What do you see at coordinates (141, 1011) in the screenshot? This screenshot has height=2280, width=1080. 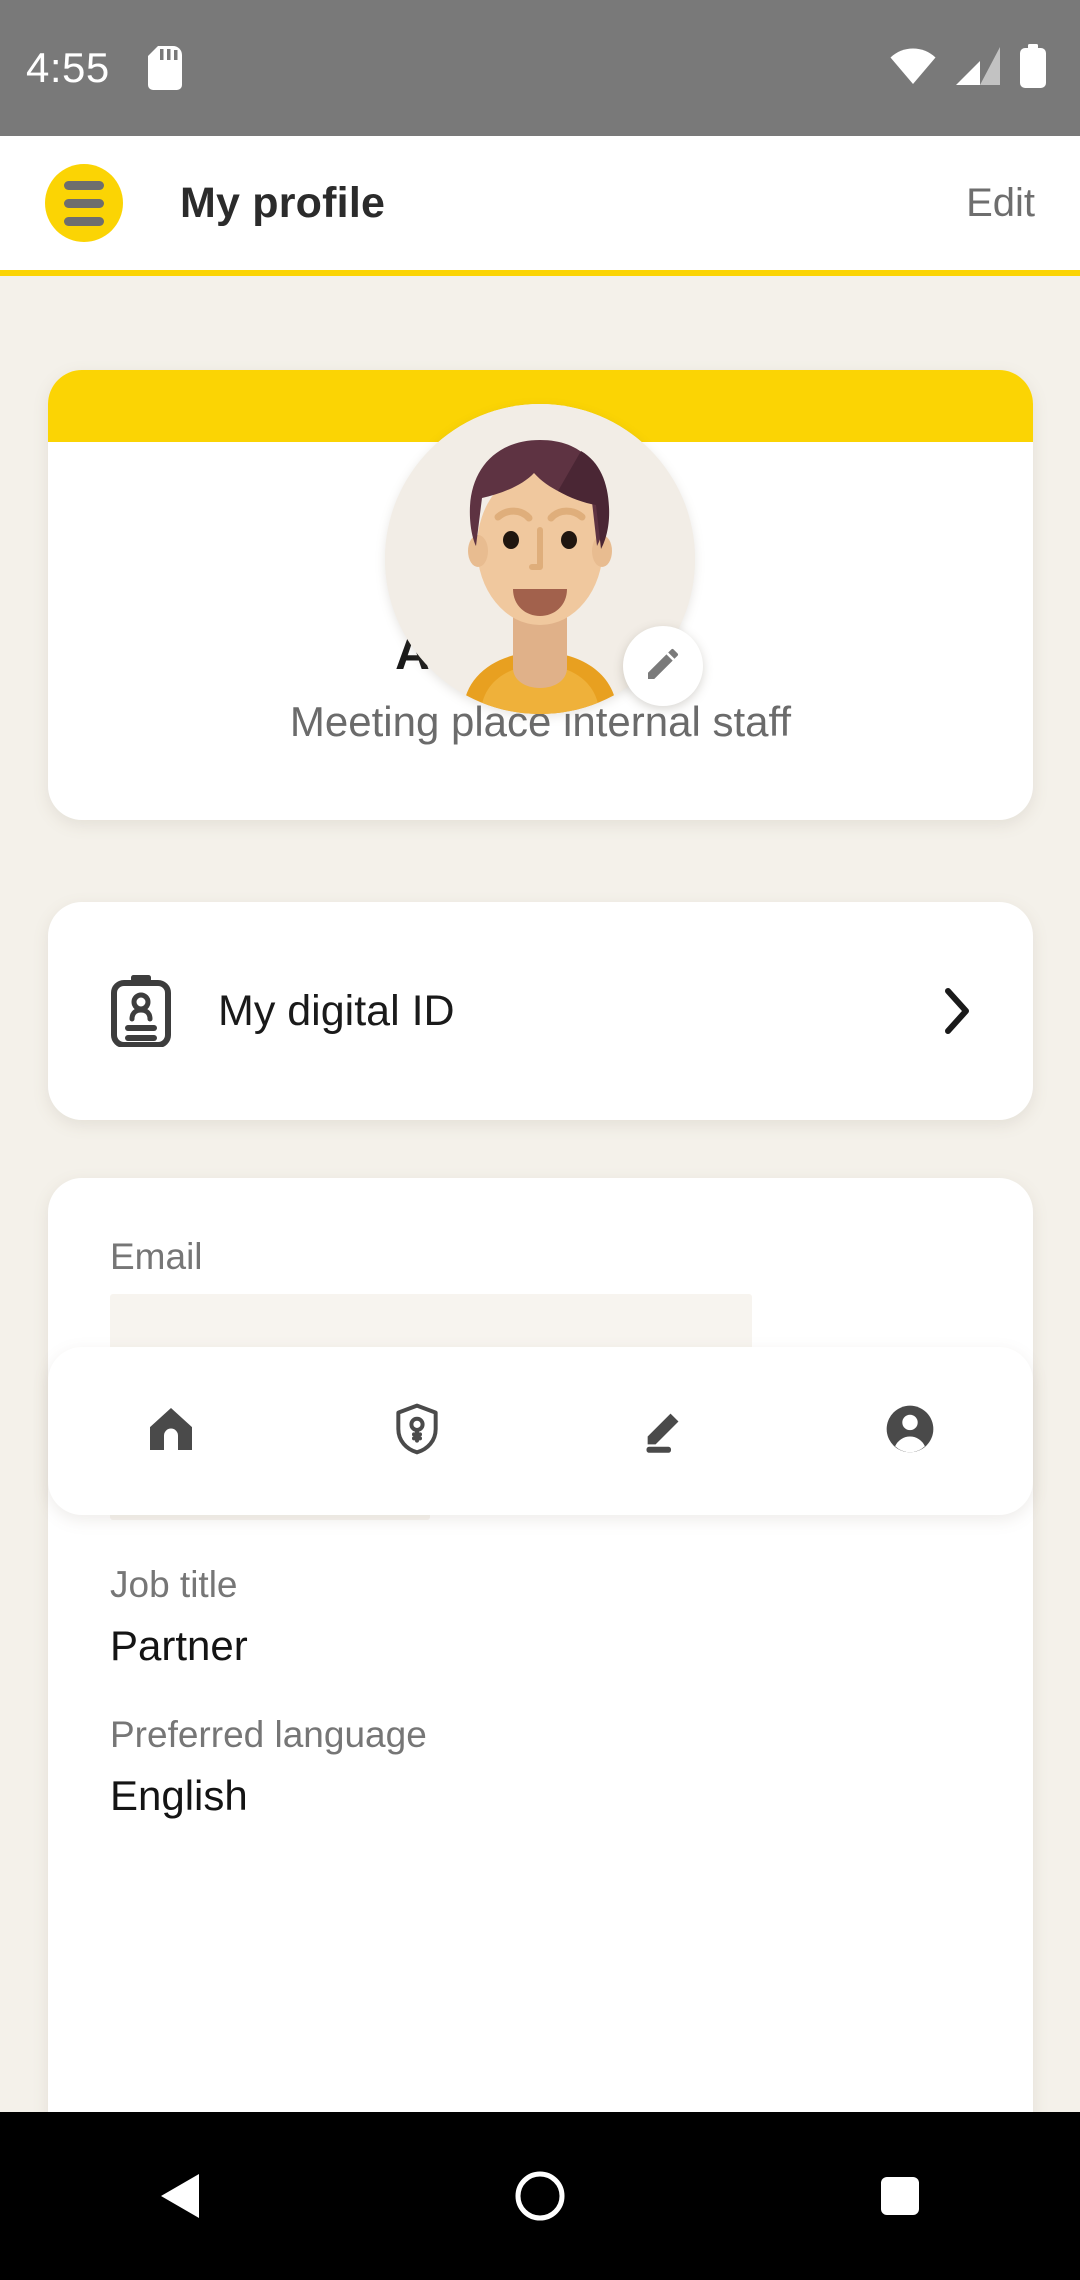 I see `id-badge-icon` at bounding box center [141, 1011].